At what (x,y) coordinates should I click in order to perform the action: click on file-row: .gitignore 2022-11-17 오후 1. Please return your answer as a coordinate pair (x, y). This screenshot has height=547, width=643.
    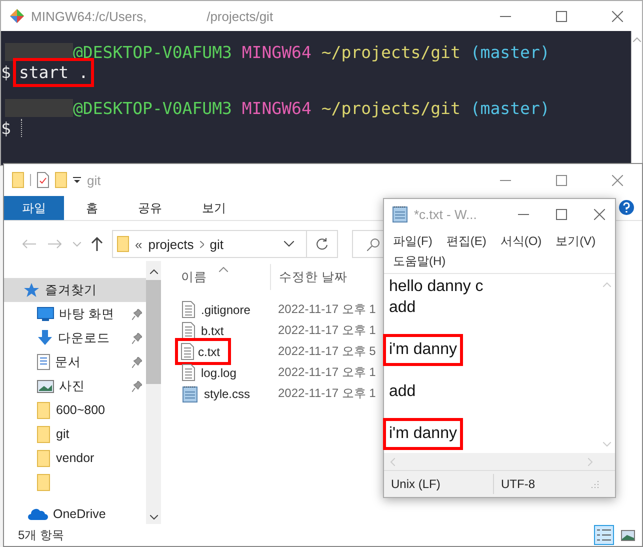
    Looking at the image, I should click on (271, 309).